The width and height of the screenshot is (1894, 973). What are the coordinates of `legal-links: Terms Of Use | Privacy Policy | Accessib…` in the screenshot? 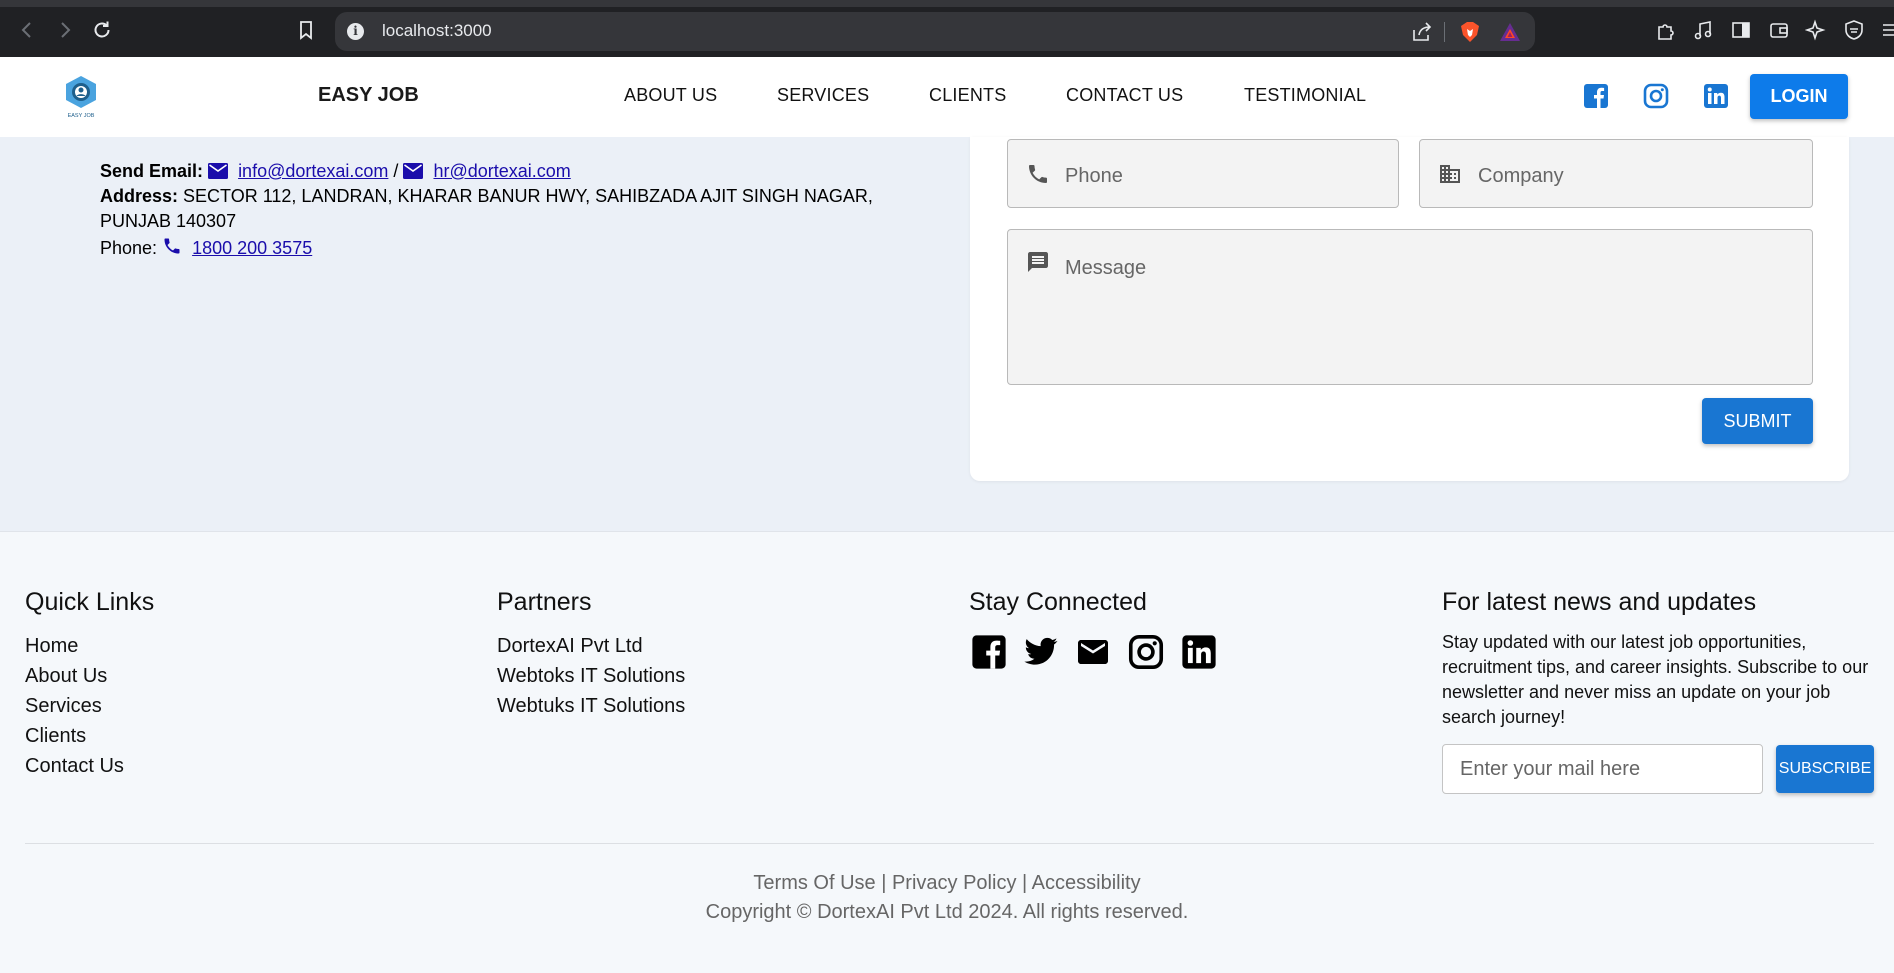 It's located at (947, 883).